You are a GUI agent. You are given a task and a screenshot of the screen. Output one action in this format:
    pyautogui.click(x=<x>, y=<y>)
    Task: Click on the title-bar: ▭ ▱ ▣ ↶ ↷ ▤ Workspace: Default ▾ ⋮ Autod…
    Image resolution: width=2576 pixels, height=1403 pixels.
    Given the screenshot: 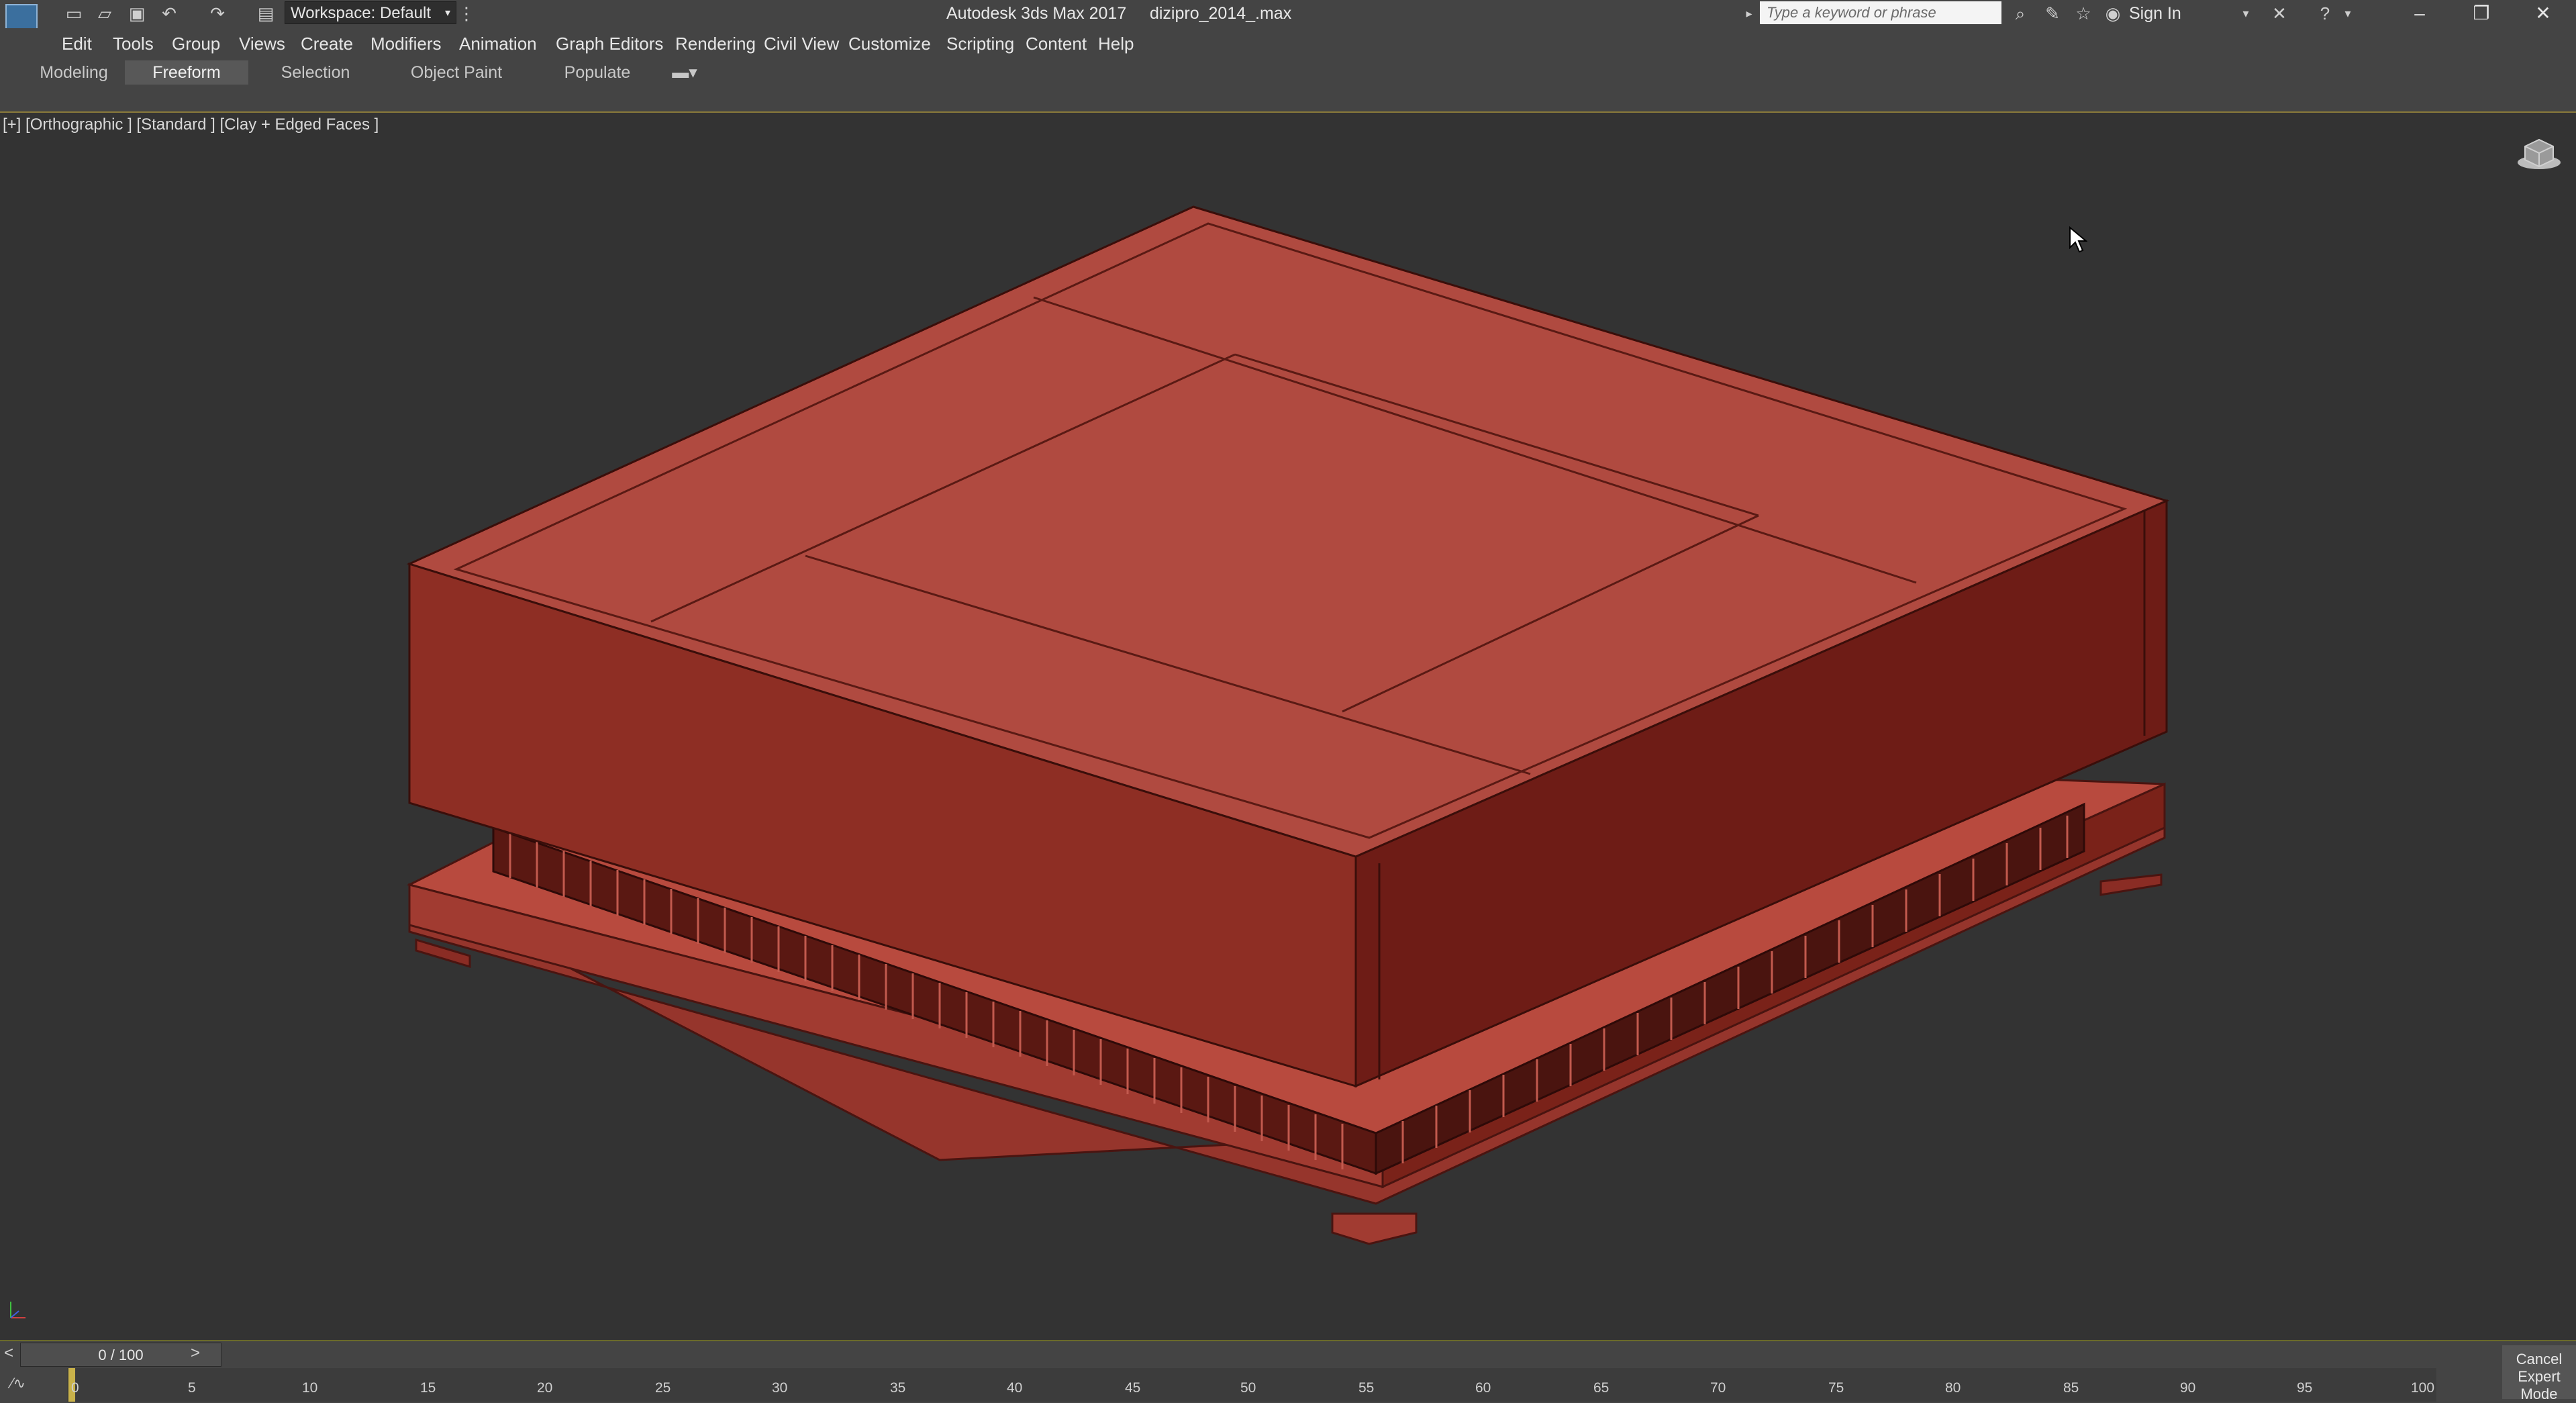 What is the action you would take?
    pyautogui.click(x=1288, y=18)
    